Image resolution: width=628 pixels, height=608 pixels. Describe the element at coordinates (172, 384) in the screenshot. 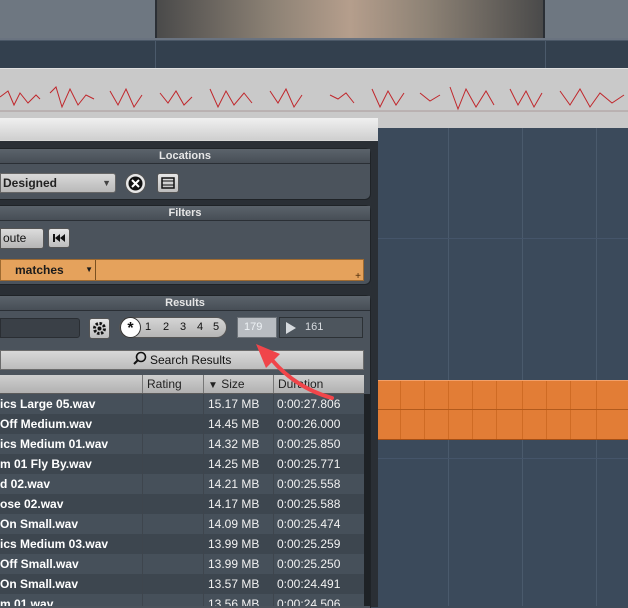

I see `column-rating: Rating` at that location.